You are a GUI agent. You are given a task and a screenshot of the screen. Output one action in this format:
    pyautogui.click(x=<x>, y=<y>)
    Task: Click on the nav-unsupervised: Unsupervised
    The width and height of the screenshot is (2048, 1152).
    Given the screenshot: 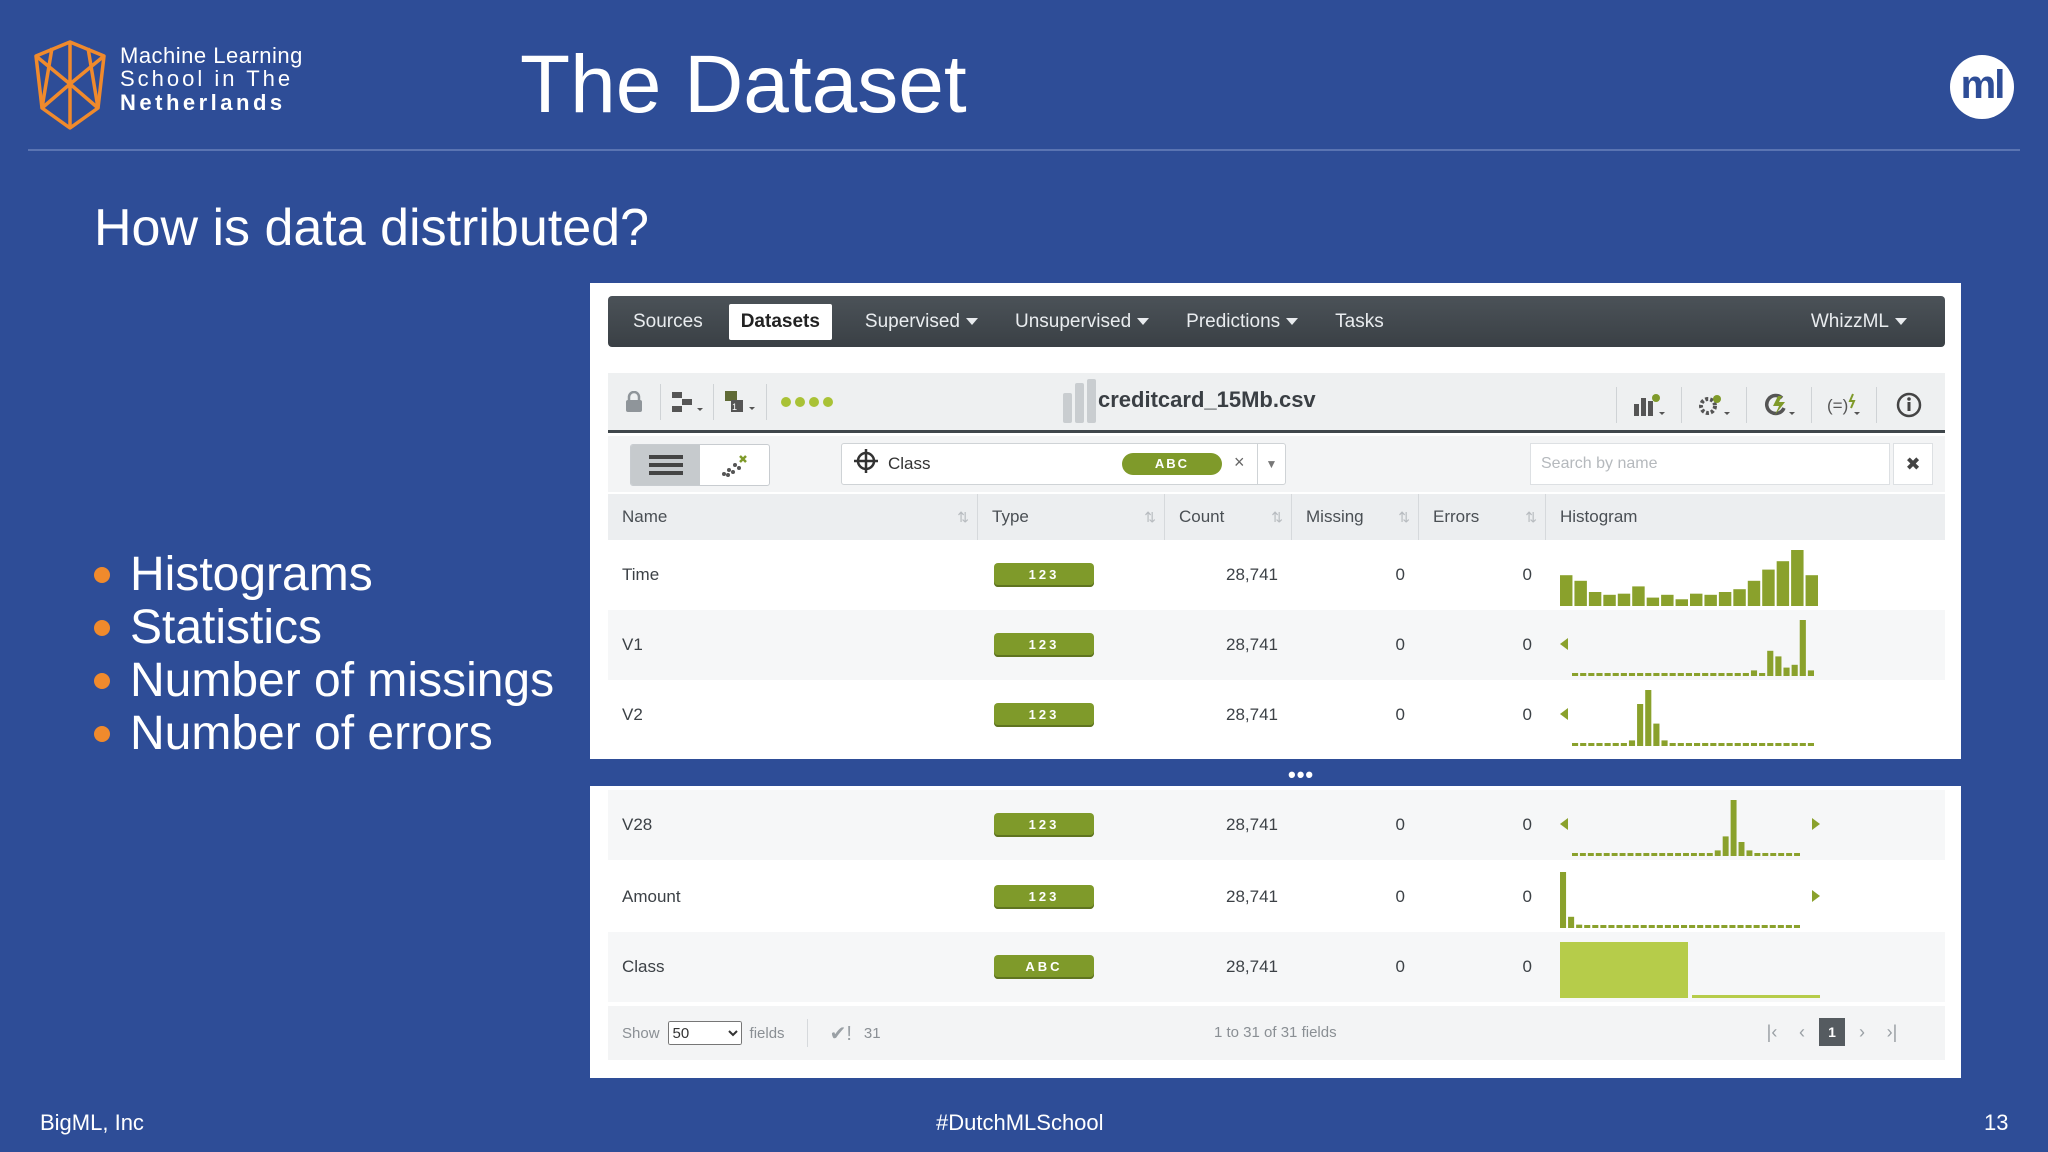 What is the action you would take?
    pyautogui.click(x=1082, y=322)
    